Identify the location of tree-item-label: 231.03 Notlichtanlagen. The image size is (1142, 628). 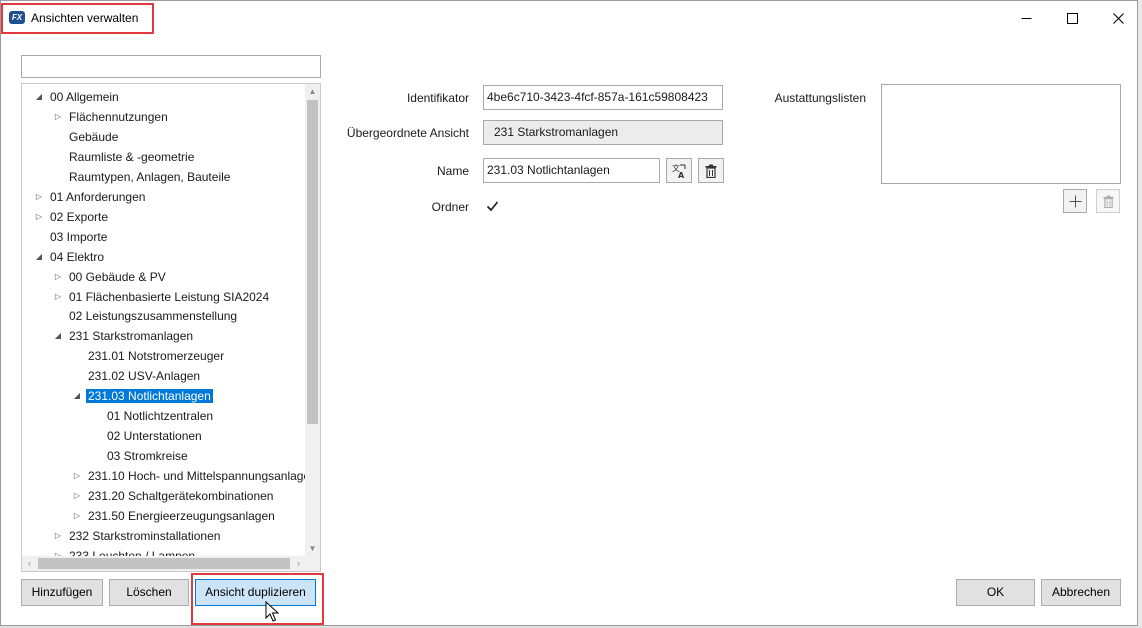
(149, 396).